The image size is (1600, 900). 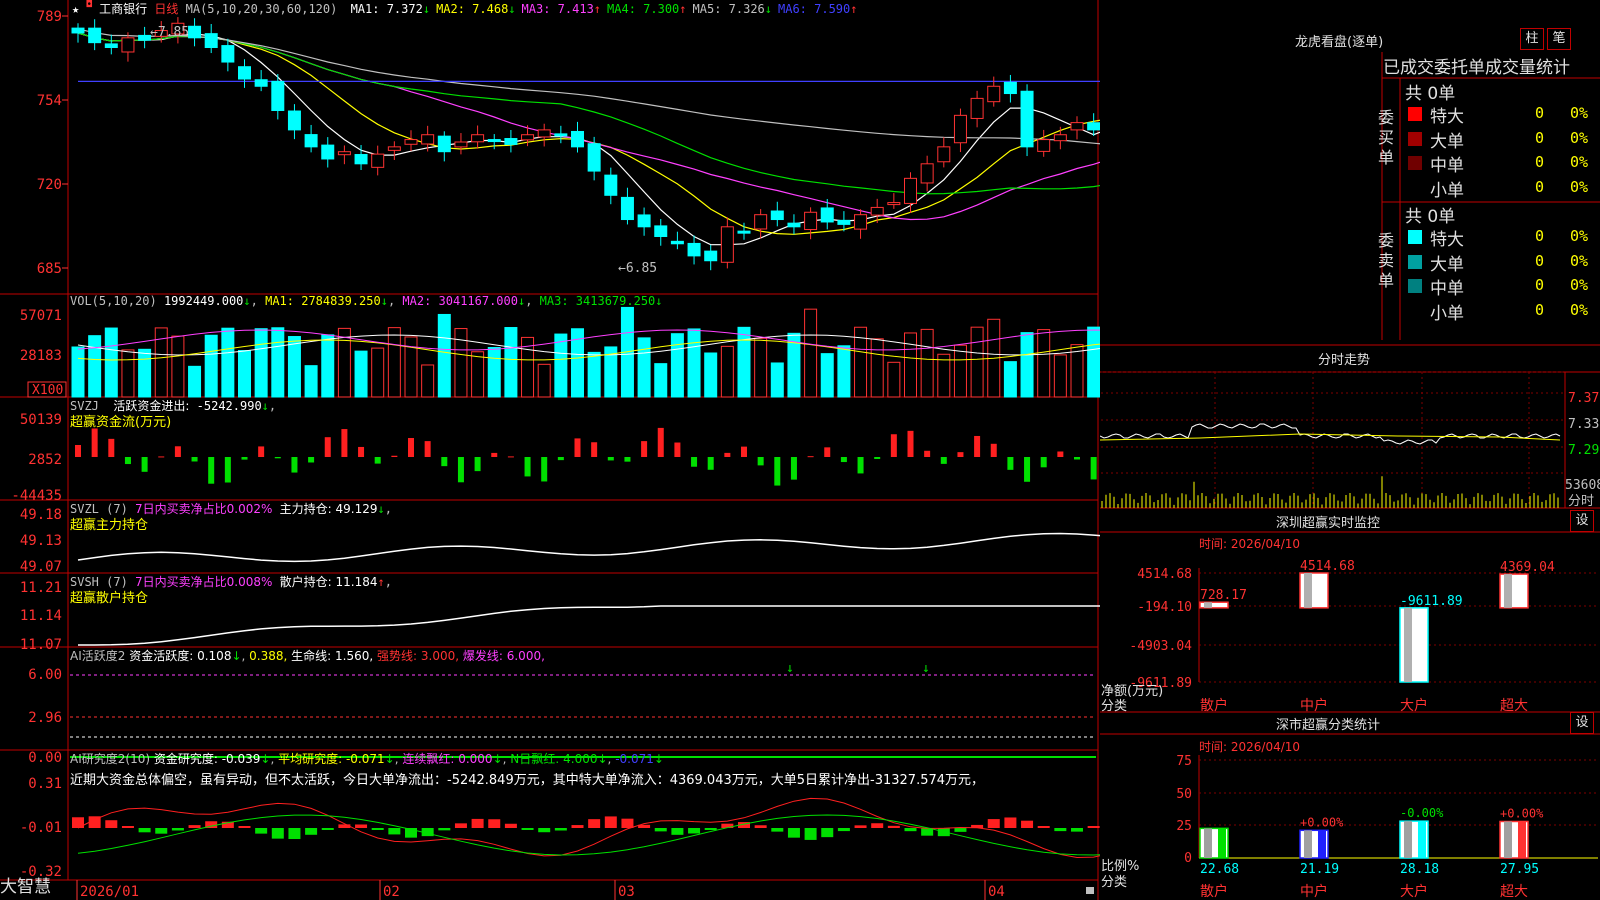 What do you see at coordinates (41, 515) in the screenshot?
I see `svzl-tick-label: 49.18` at bounding box center [41, 515].